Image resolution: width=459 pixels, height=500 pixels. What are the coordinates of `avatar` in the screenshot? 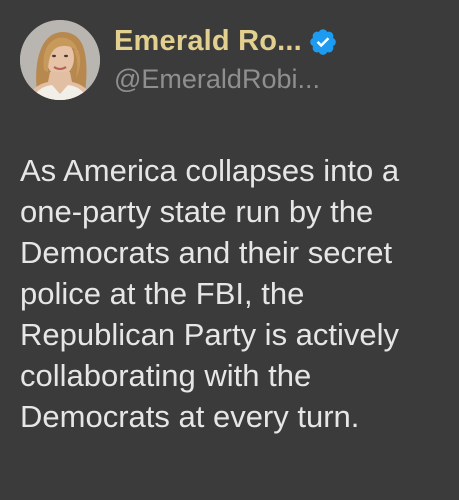 It's located at (60, 60).